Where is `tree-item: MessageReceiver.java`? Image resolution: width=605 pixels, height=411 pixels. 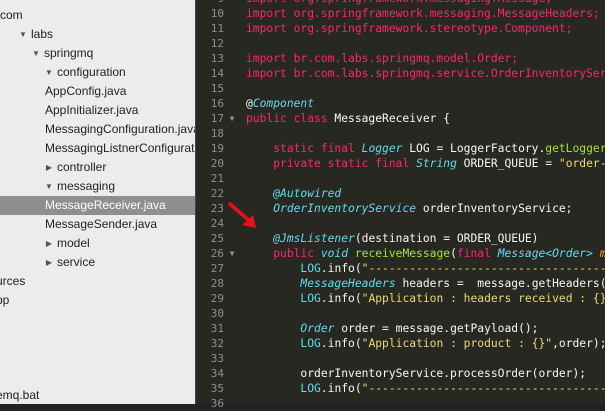 tree-item: MessageReceiver.java is located at coordinates (97, 205).